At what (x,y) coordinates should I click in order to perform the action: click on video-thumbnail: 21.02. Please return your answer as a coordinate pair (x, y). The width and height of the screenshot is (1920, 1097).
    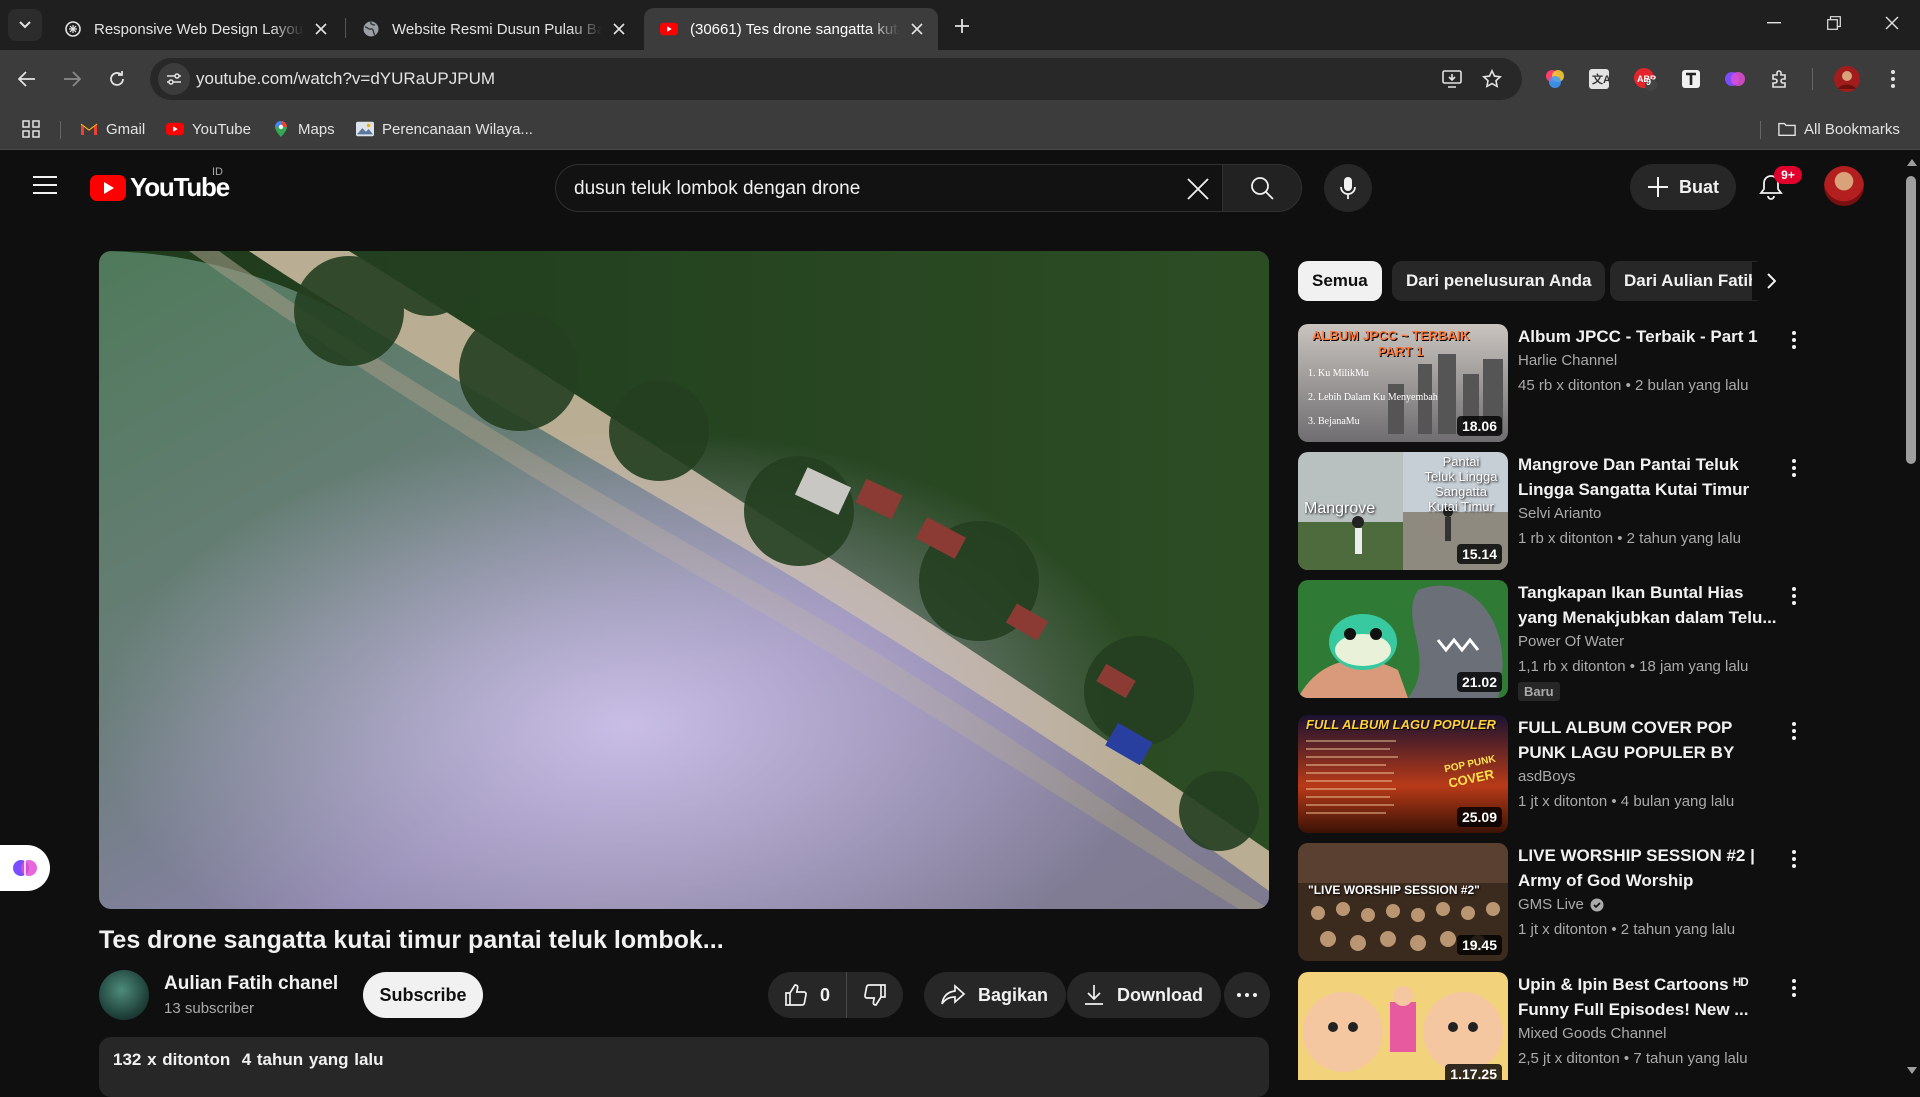
    Looking at the image, I should click on (1403, 639).